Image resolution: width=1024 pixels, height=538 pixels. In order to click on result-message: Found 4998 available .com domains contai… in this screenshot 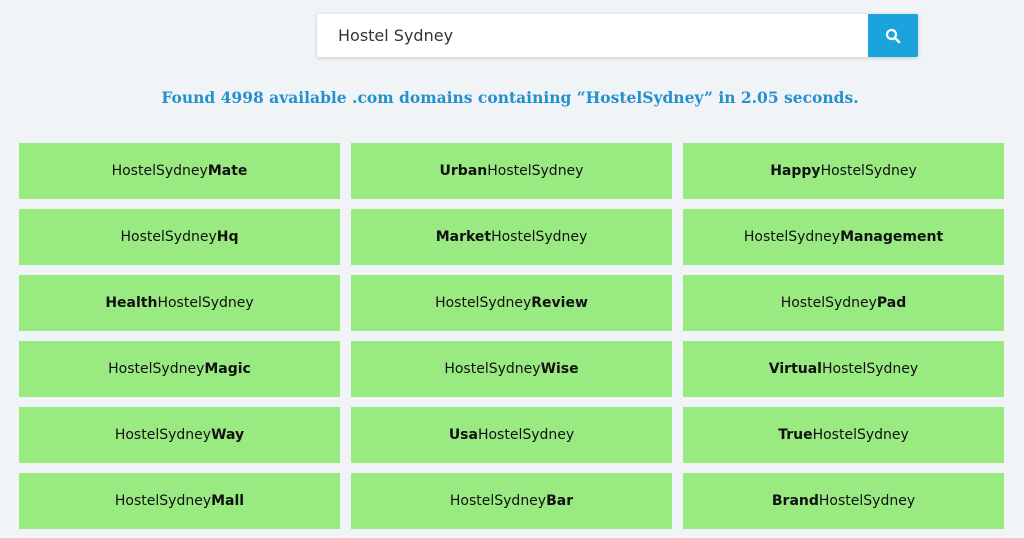, I will do `click(510, 97)`.